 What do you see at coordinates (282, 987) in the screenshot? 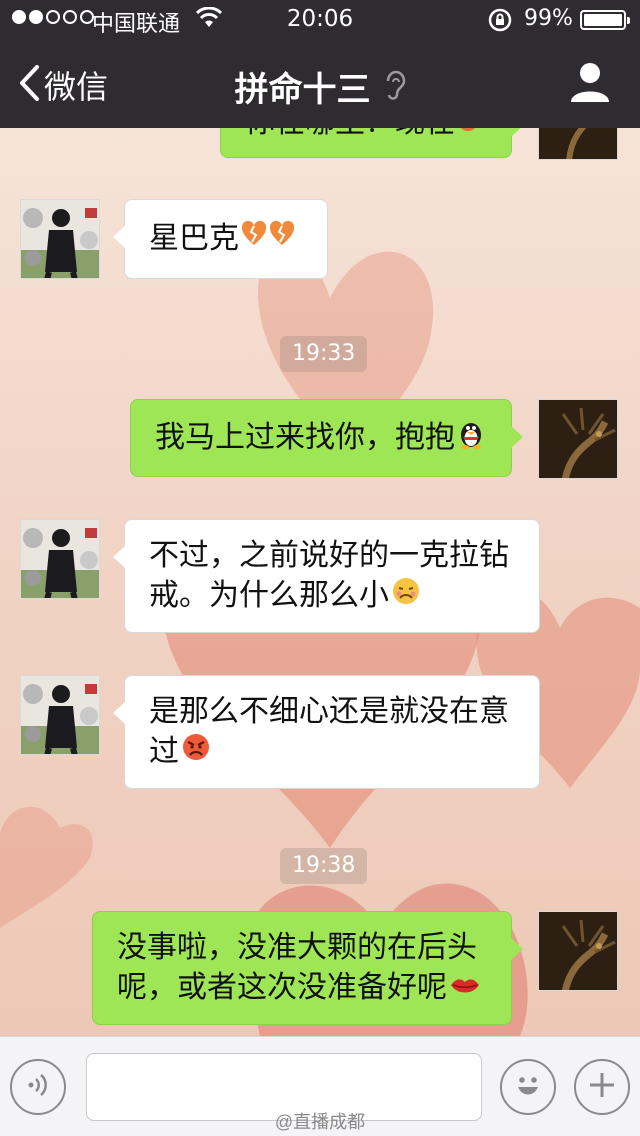
I see `message-text-line: 呢，或者这次没准备好呢` at bounding box center [282, 987].